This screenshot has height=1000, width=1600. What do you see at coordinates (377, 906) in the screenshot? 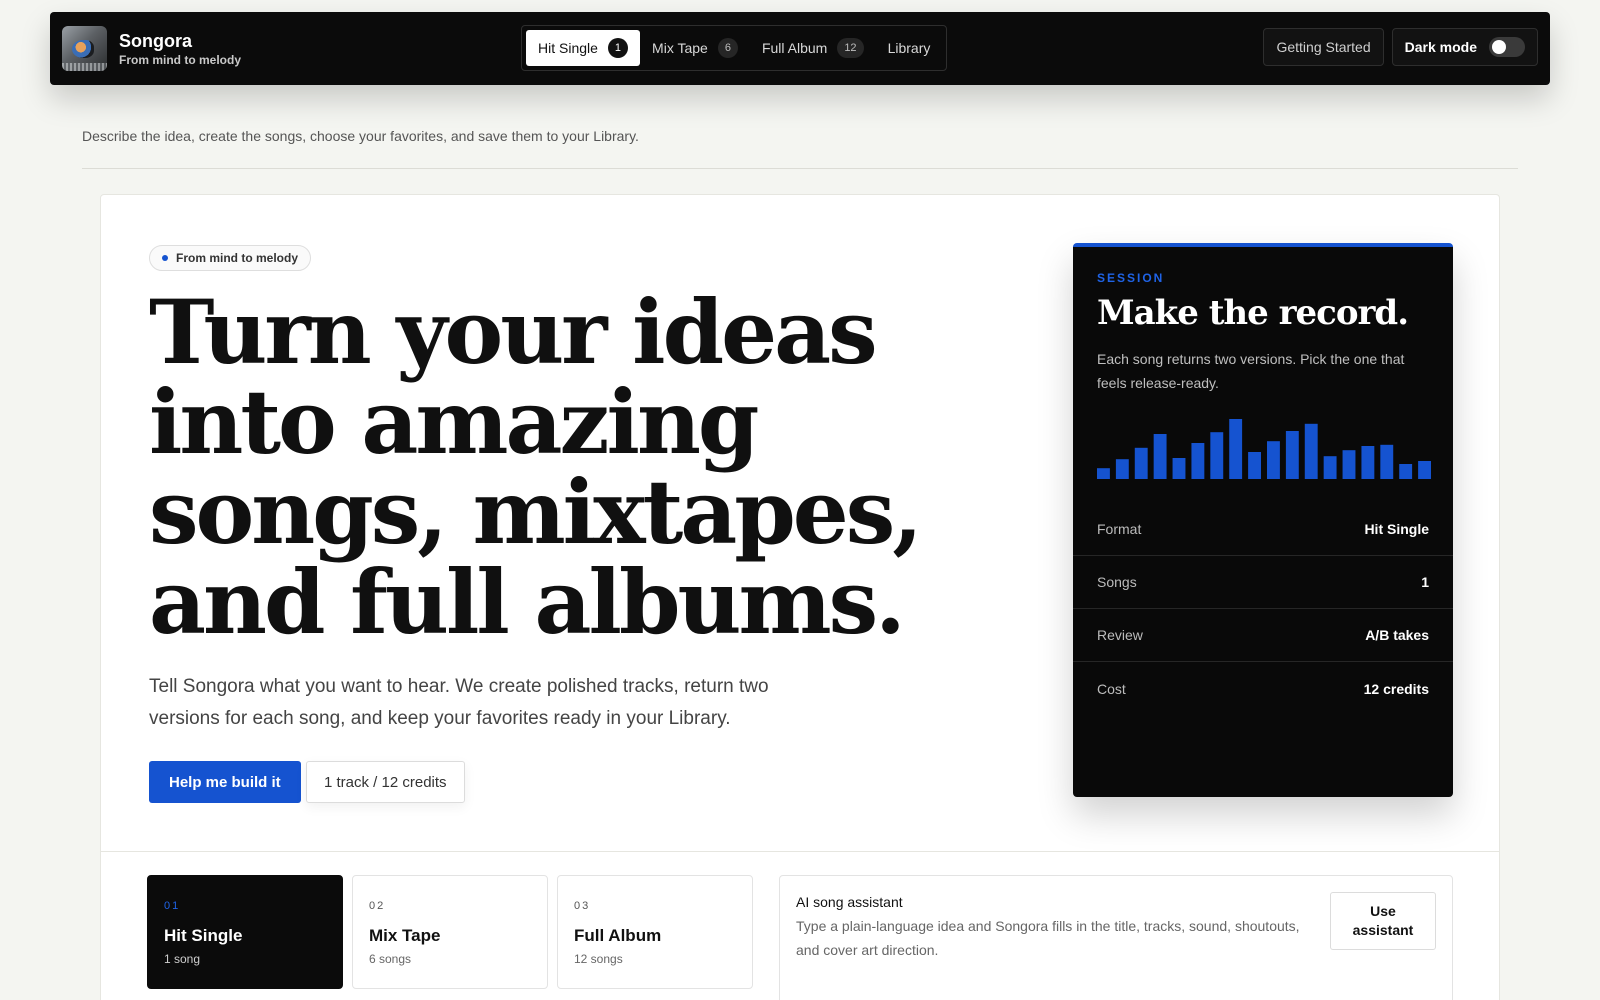
I see `format-number: 02` at bounding box center [377, 906].